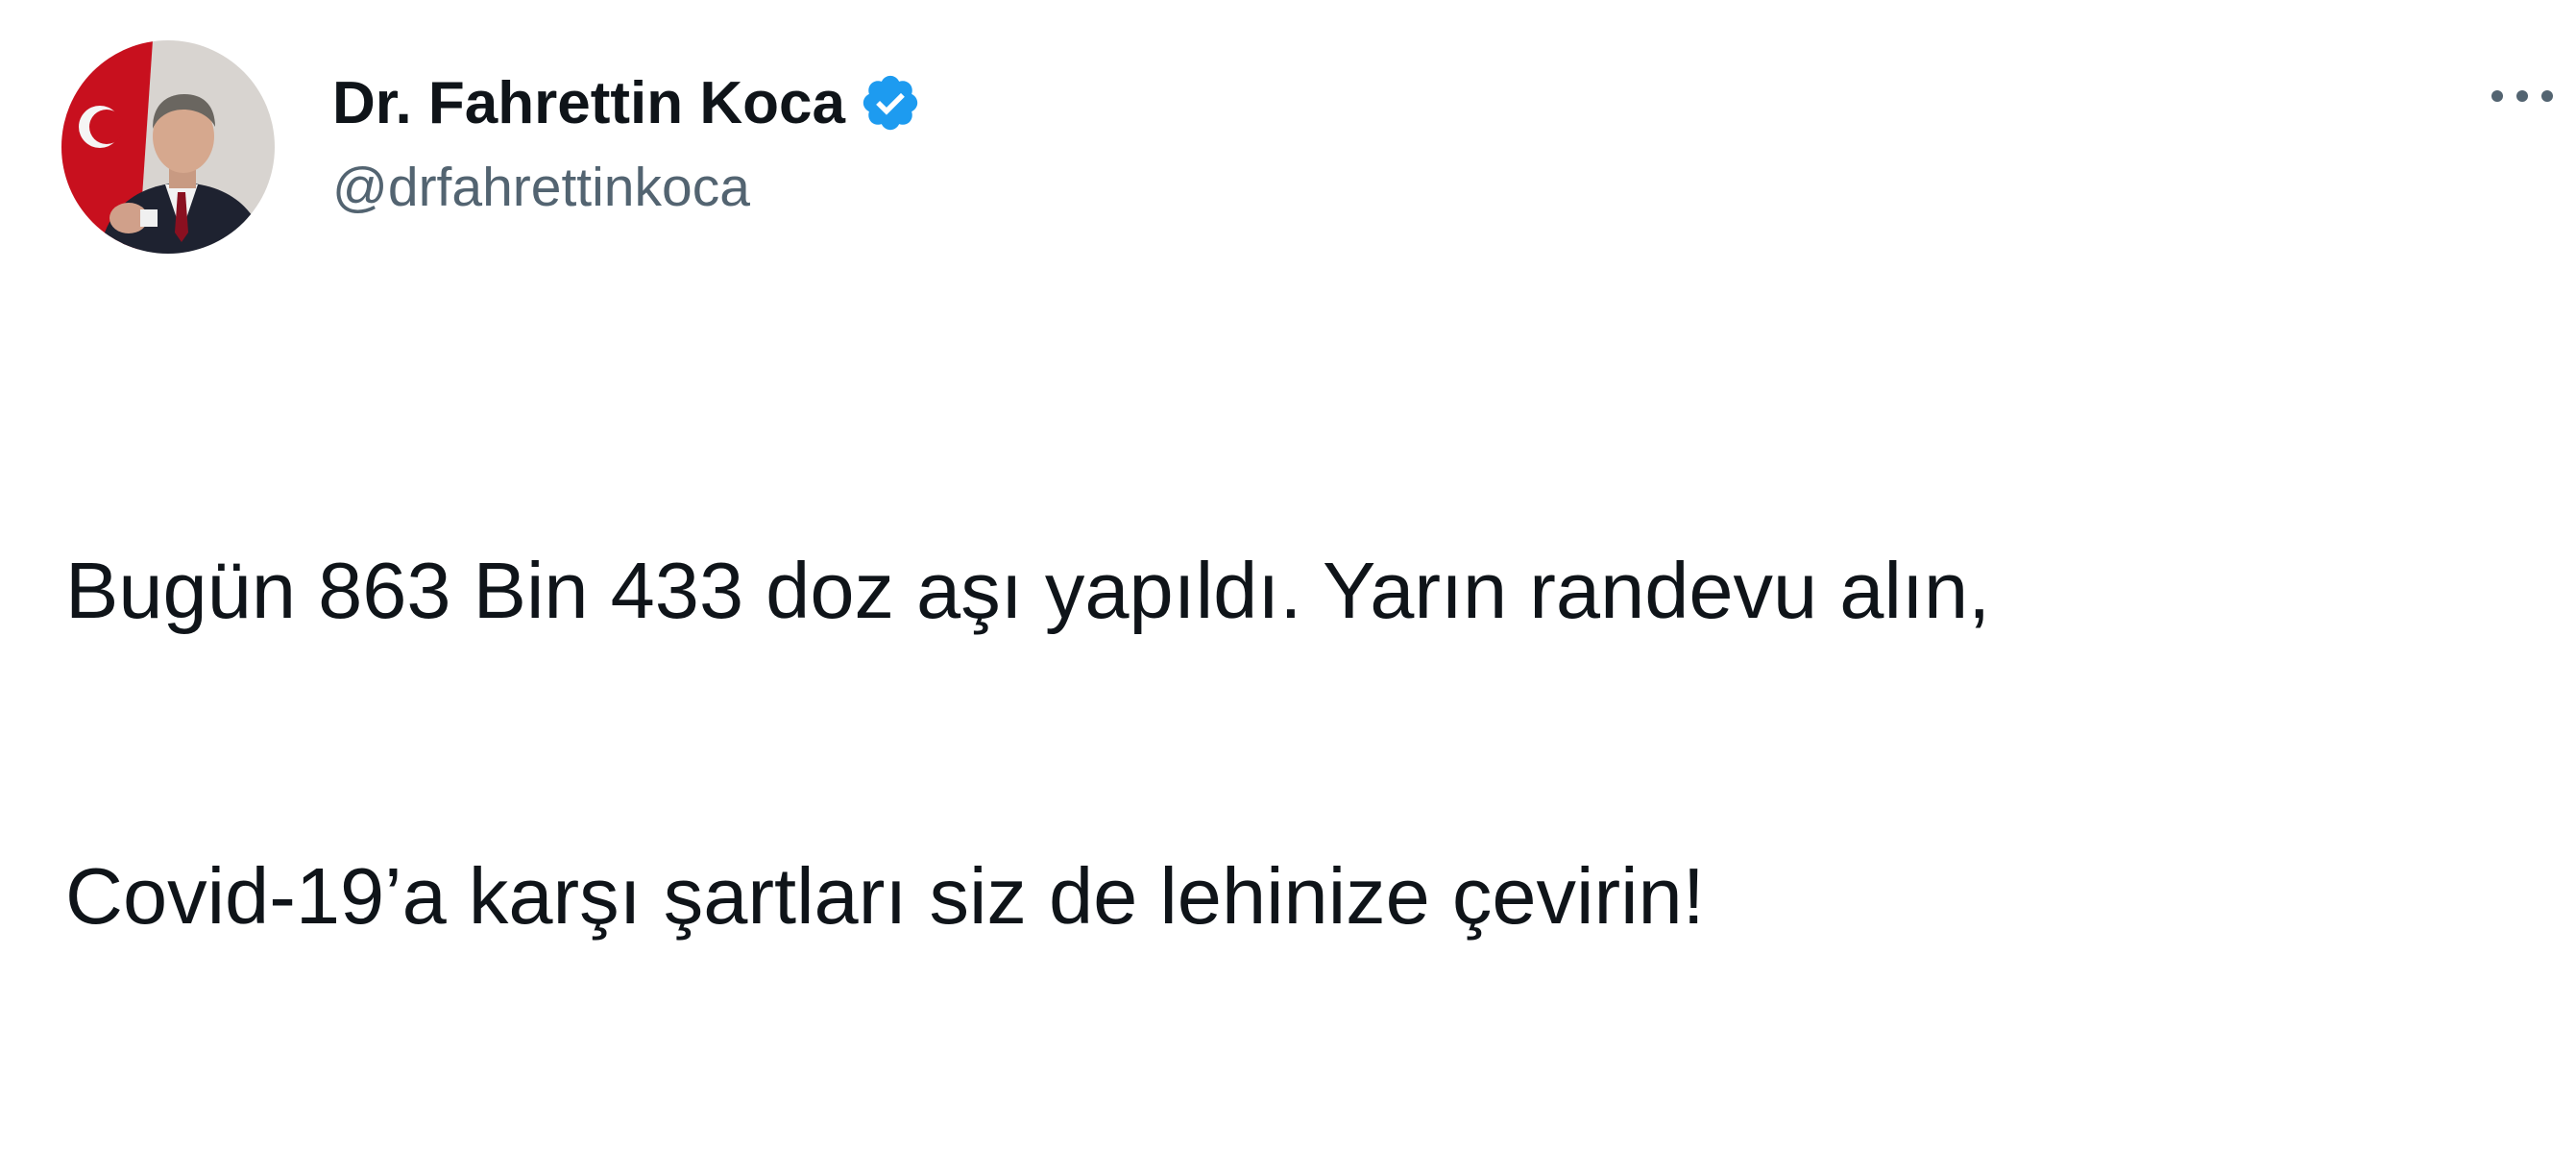 The image size is (2576, 1151). I want to click on more-options-icon, so click(2522, 96).